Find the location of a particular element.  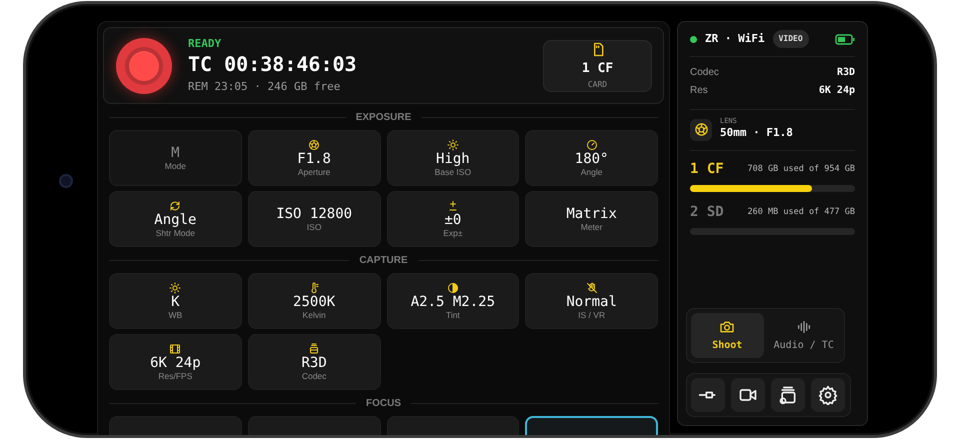

setting-tile: Matrix Meter is located at coordinates (591, 219).